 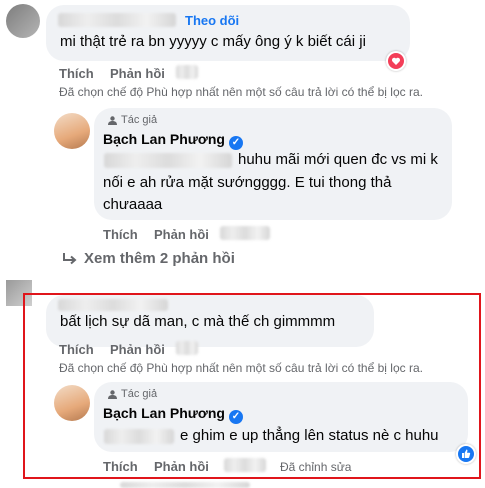 I want to click on author-tag-label: Tác giả, so click(x=139, y=120).